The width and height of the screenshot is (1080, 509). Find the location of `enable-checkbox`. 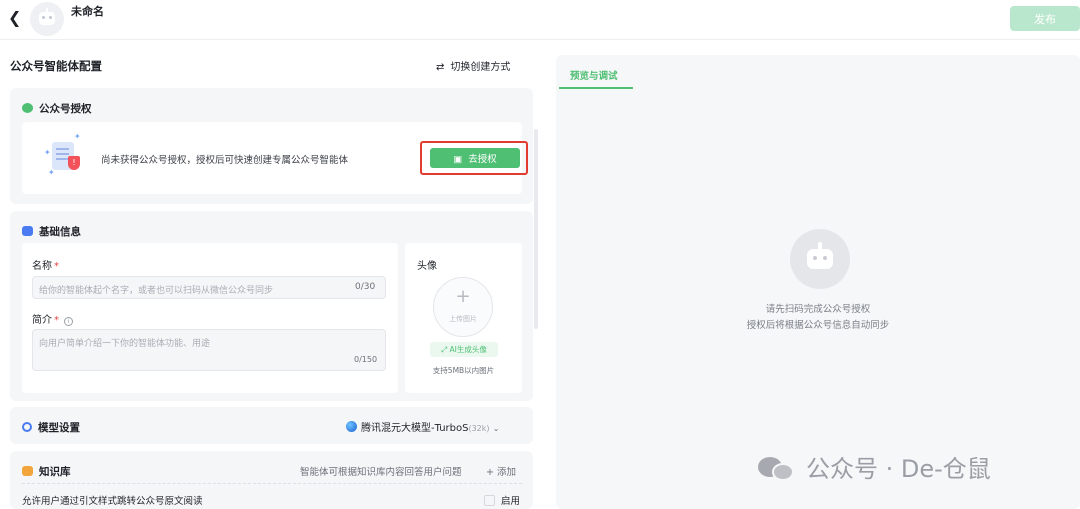

enable-checkbox is located at coordinates (489, 500).